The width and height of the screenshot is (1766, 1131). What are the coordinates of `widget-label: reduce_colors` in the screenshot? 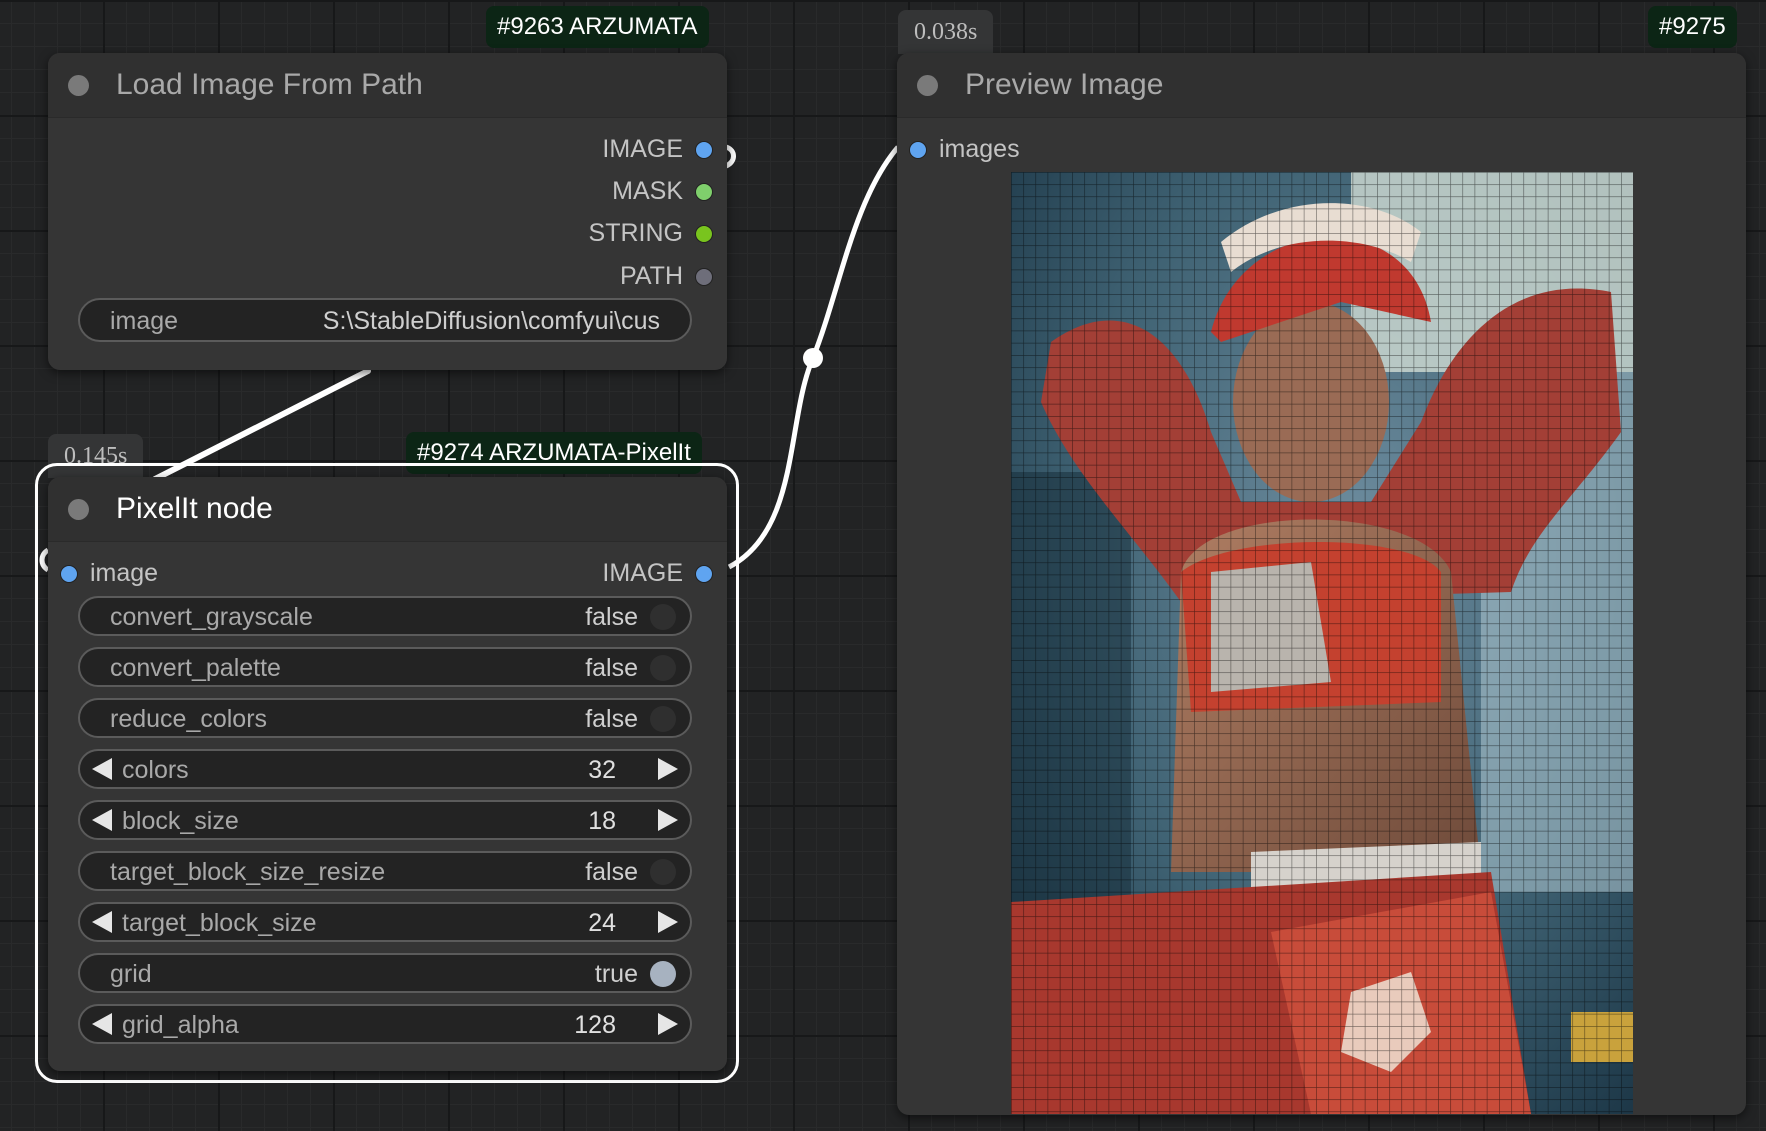 It's located at (189, 719).